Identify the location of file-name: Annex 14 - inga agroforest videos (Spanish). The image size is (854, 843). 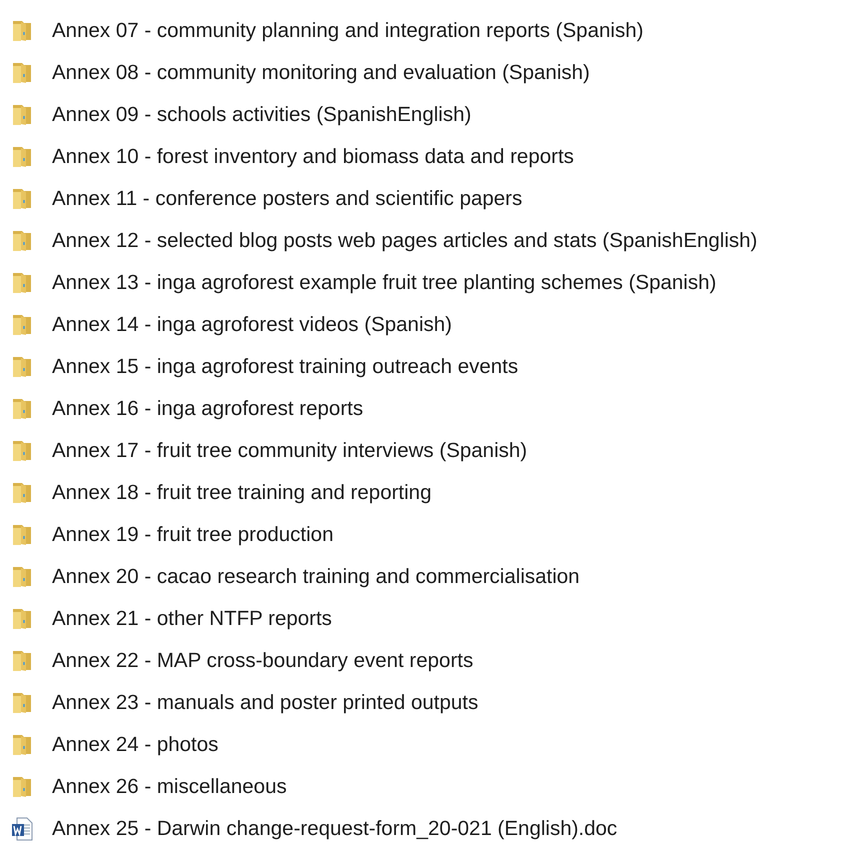
(252, 325).